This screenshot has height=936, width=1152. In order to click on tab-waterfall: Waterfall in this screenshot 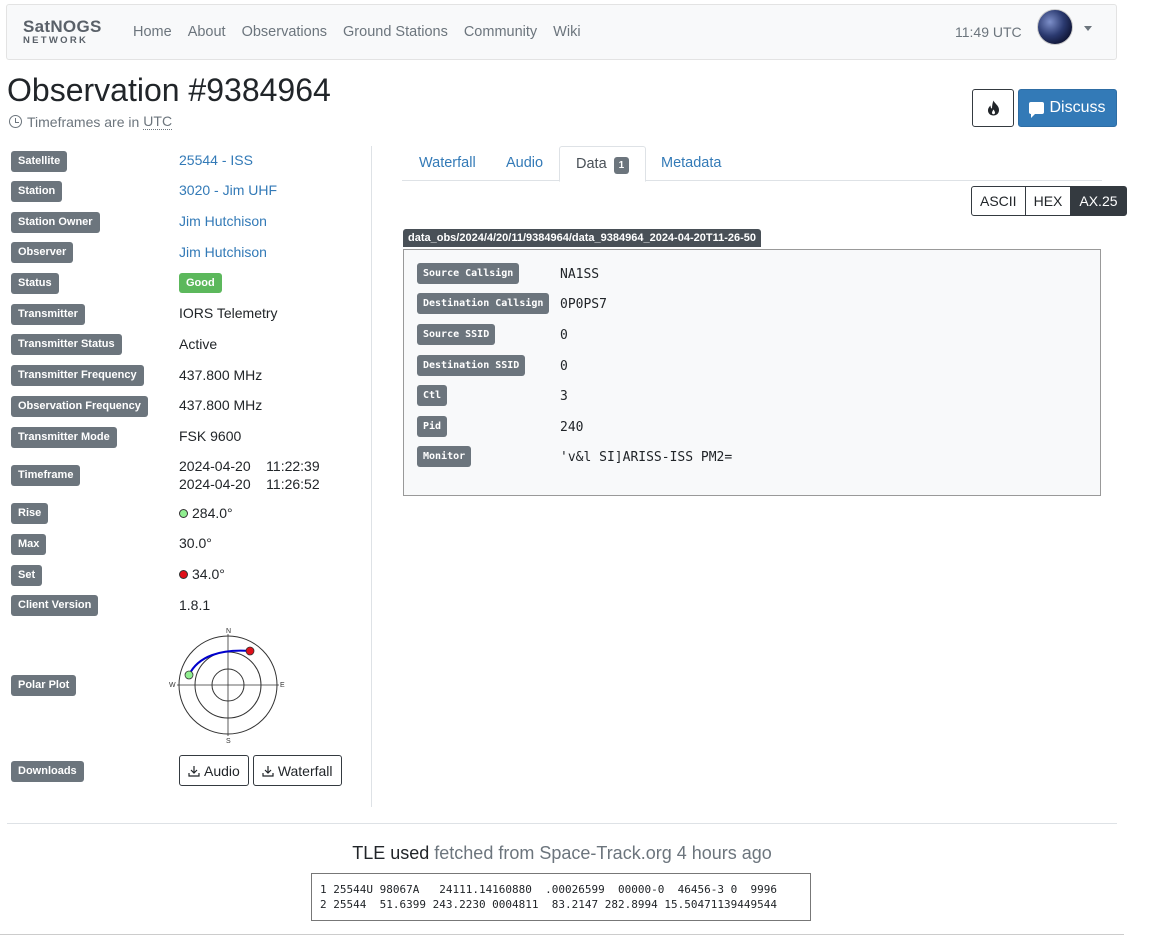, I will do `click(447, 163)`.